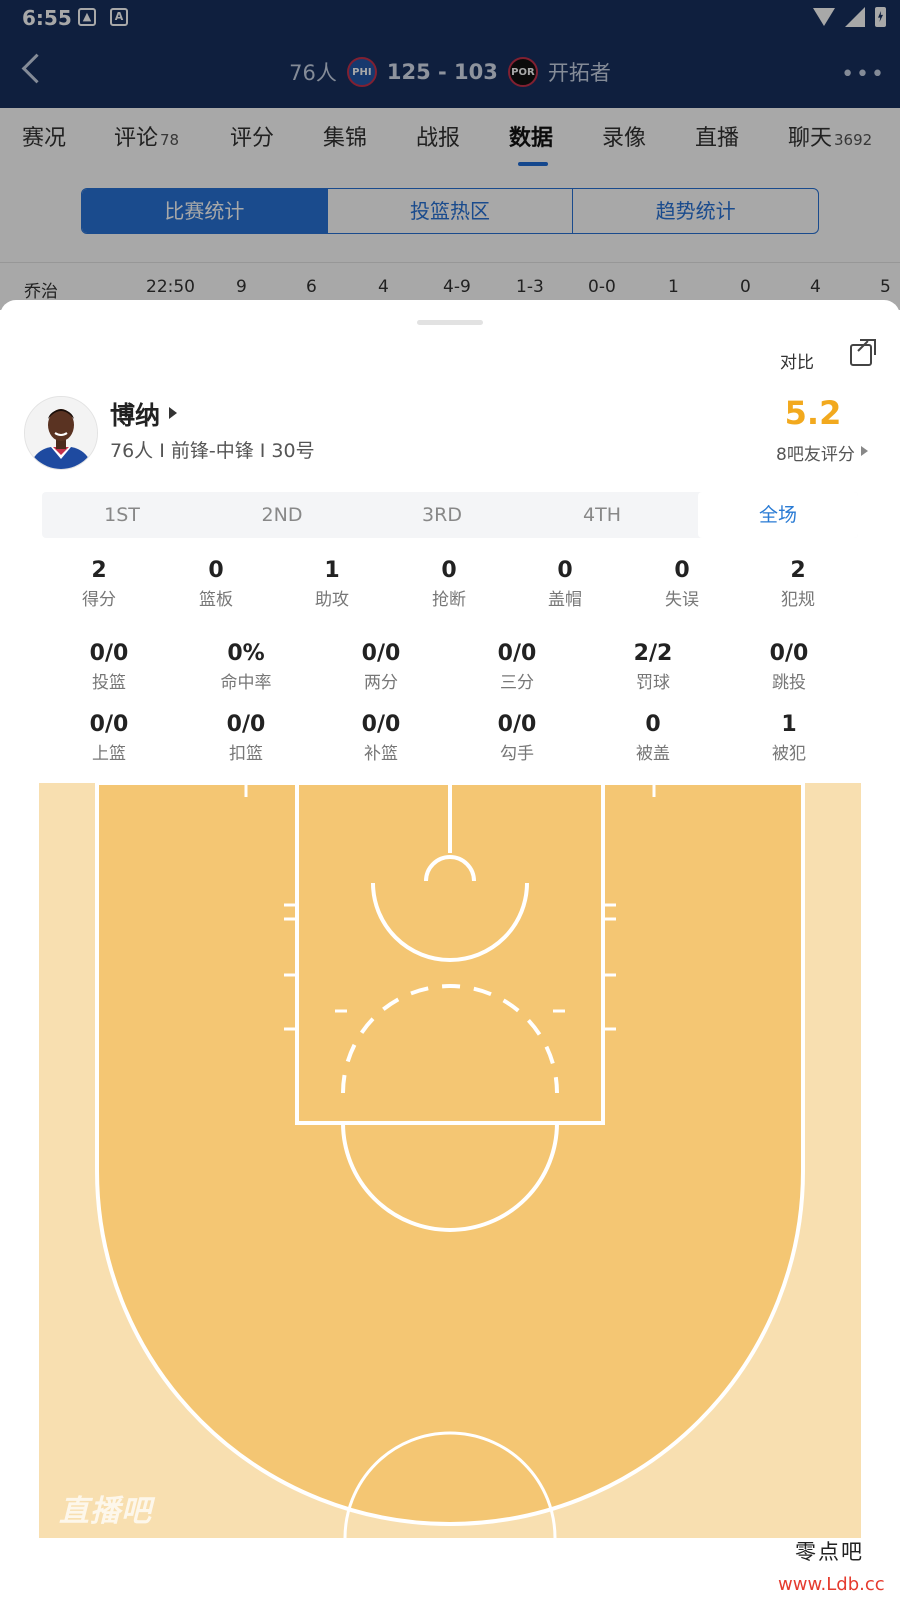 The width and height of the screenshot is (900, 1600). Describe the element at coordinates (813, 413) in the screenshot. I see `player-rating: 5.2` at that location.